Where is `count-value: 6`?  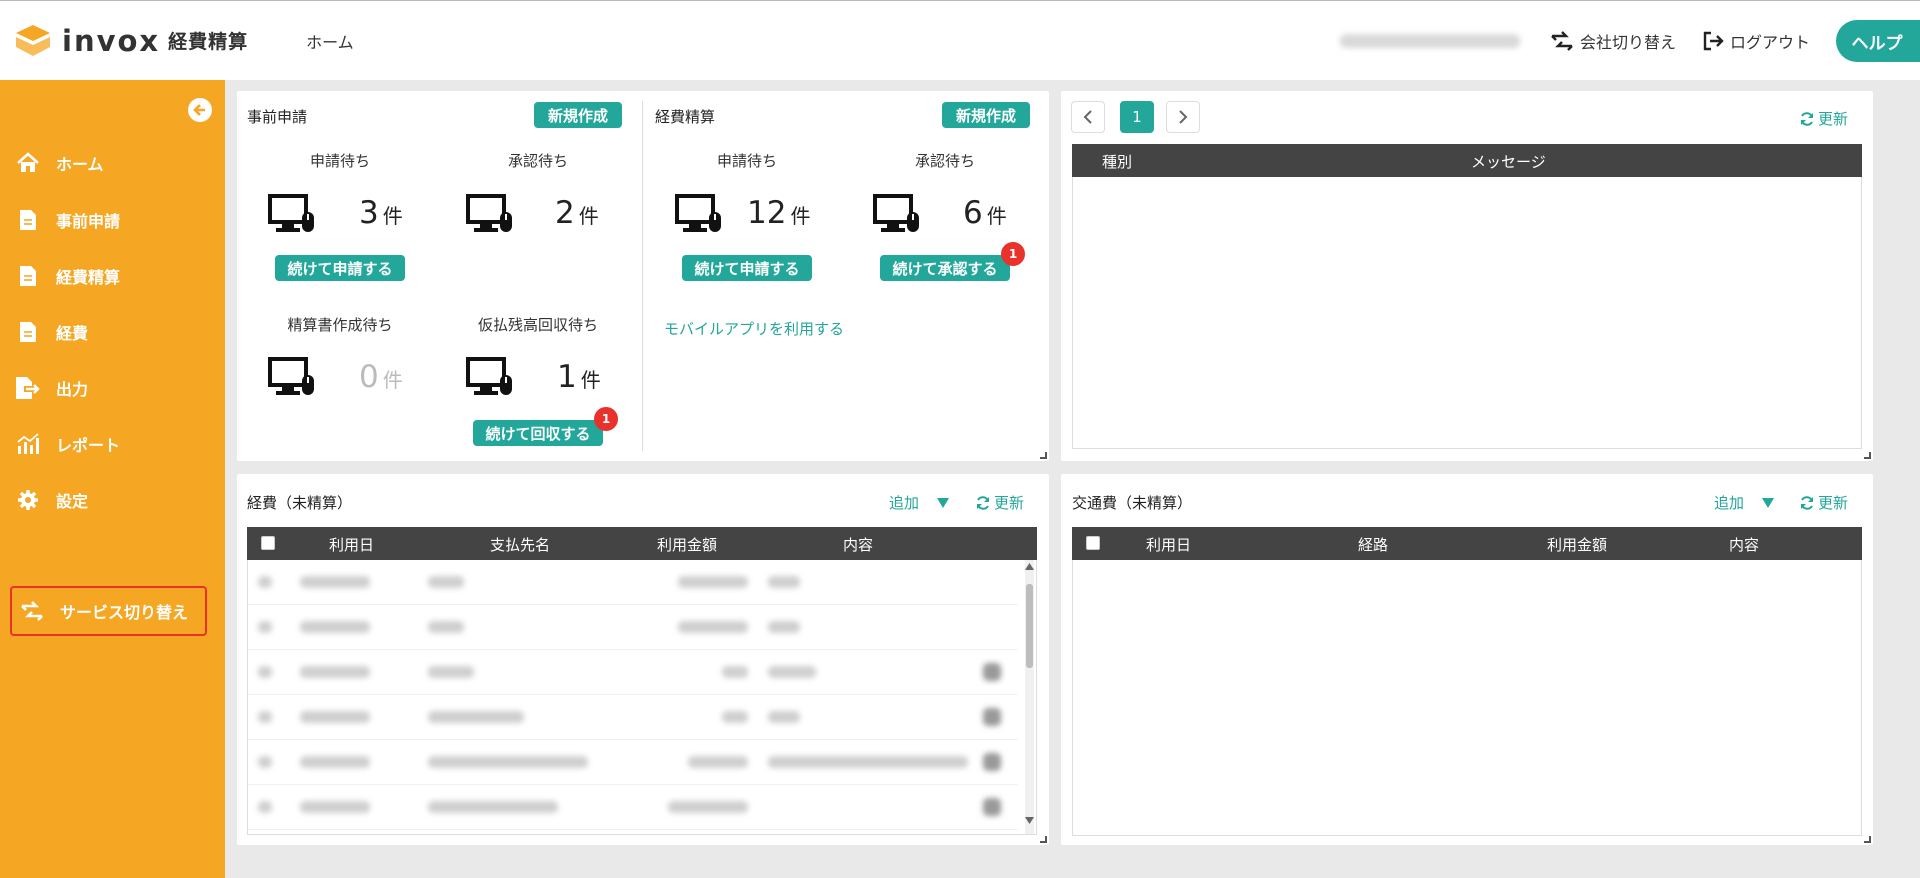 count-value: 6 is located at coordinates (973, 213).